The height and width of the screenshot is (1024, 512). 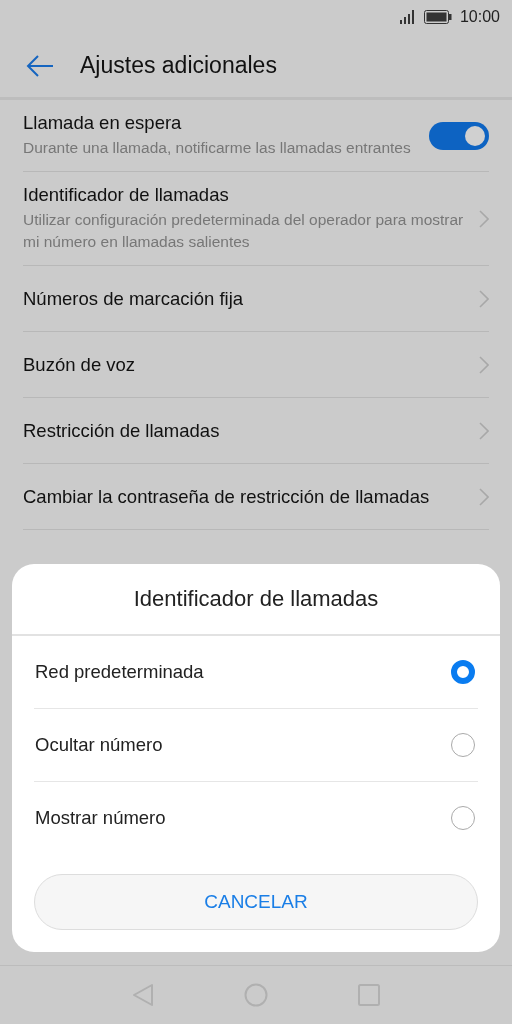 I want to click on back-triangle-icon, so click(x=143, y=995).